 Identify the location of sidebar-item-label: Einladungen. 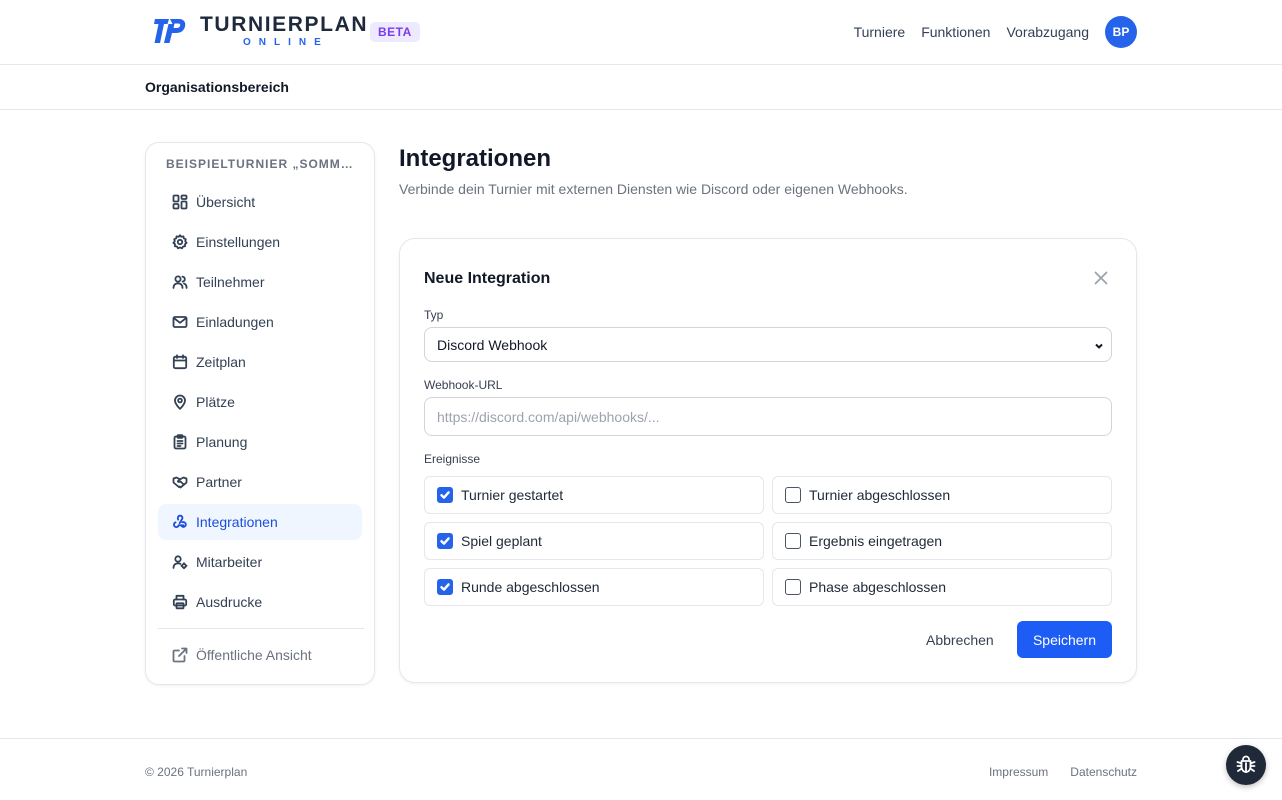
(235, 322).